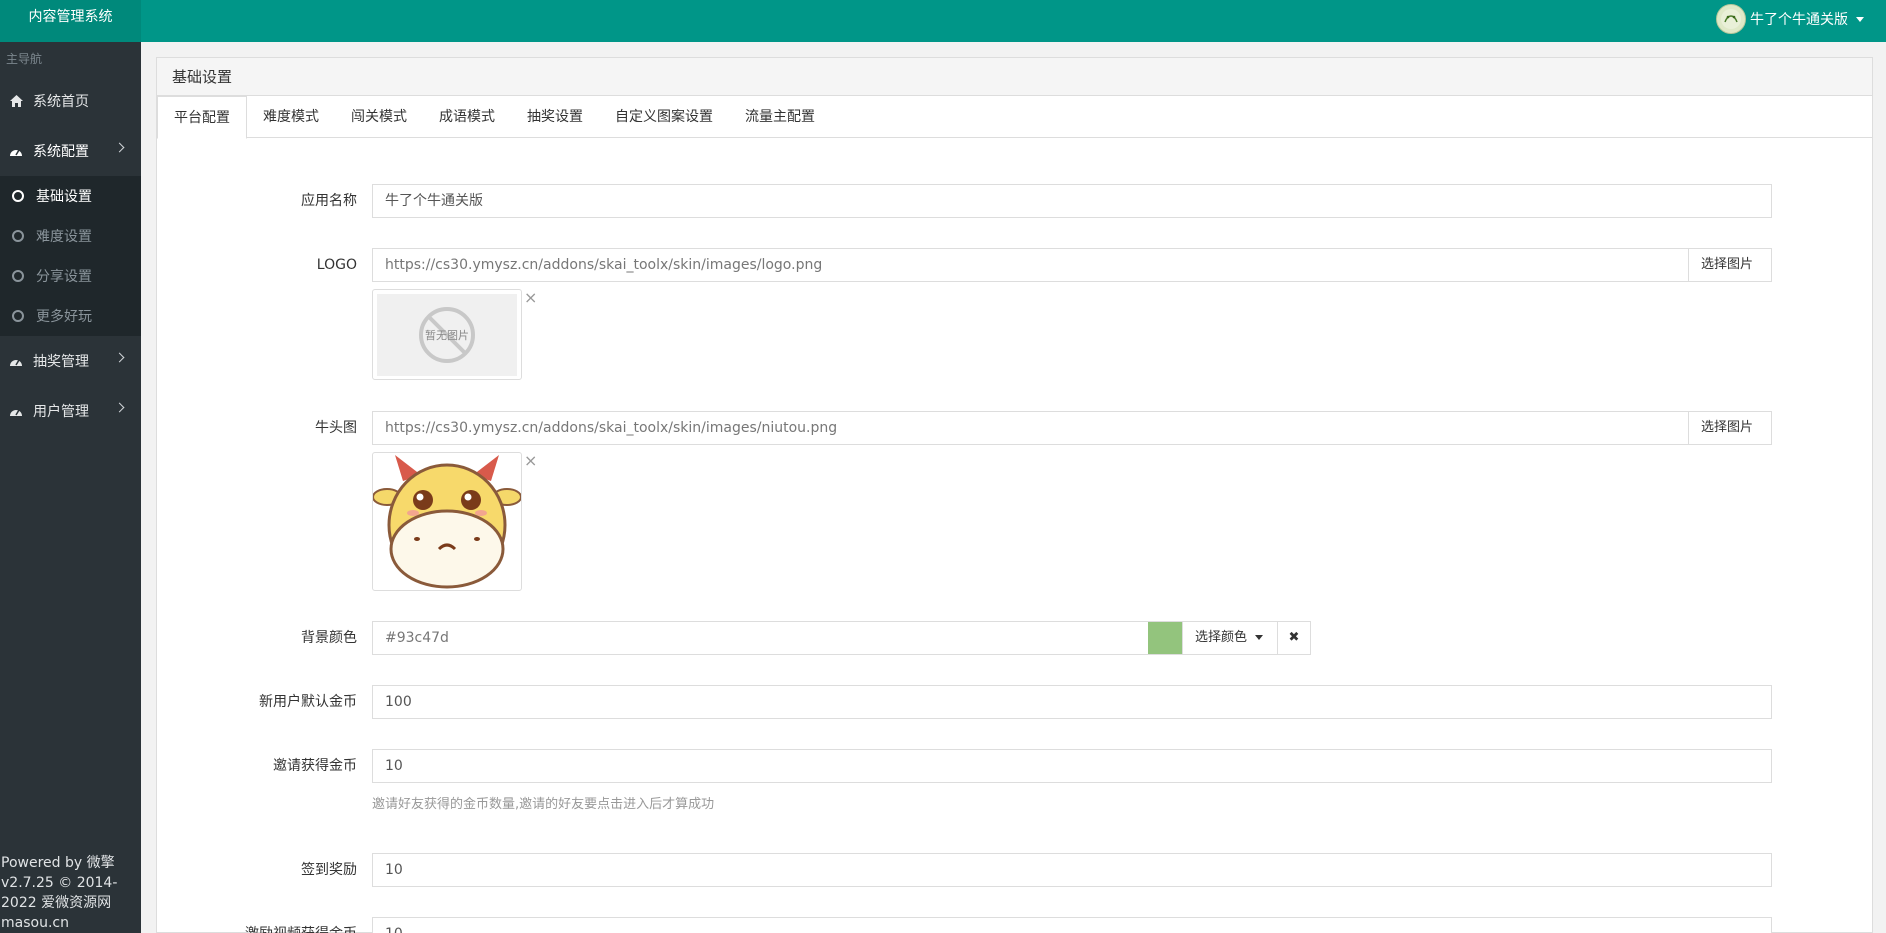 This screenshot has width=1886, height=933. I want to click on user-menu: 牛了个牛通关版, so click(1790, 19).